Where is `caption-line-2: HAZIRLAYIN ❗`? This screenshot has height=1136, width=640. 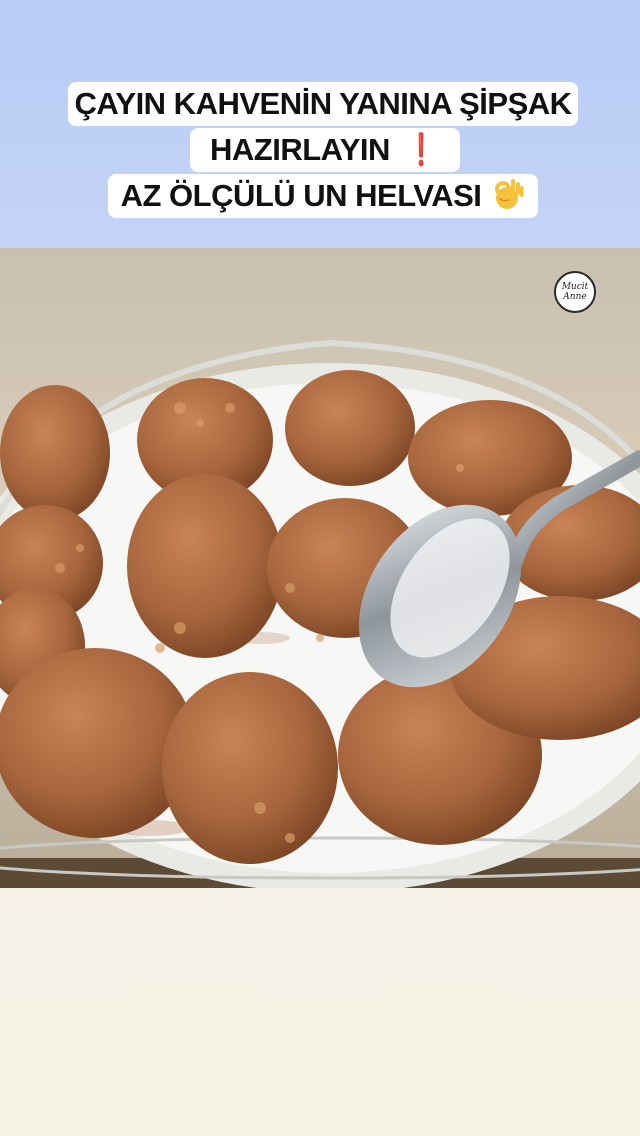
caption-line-2: HAZIRLAYIN ❗ is located at coordinates (325, 150).